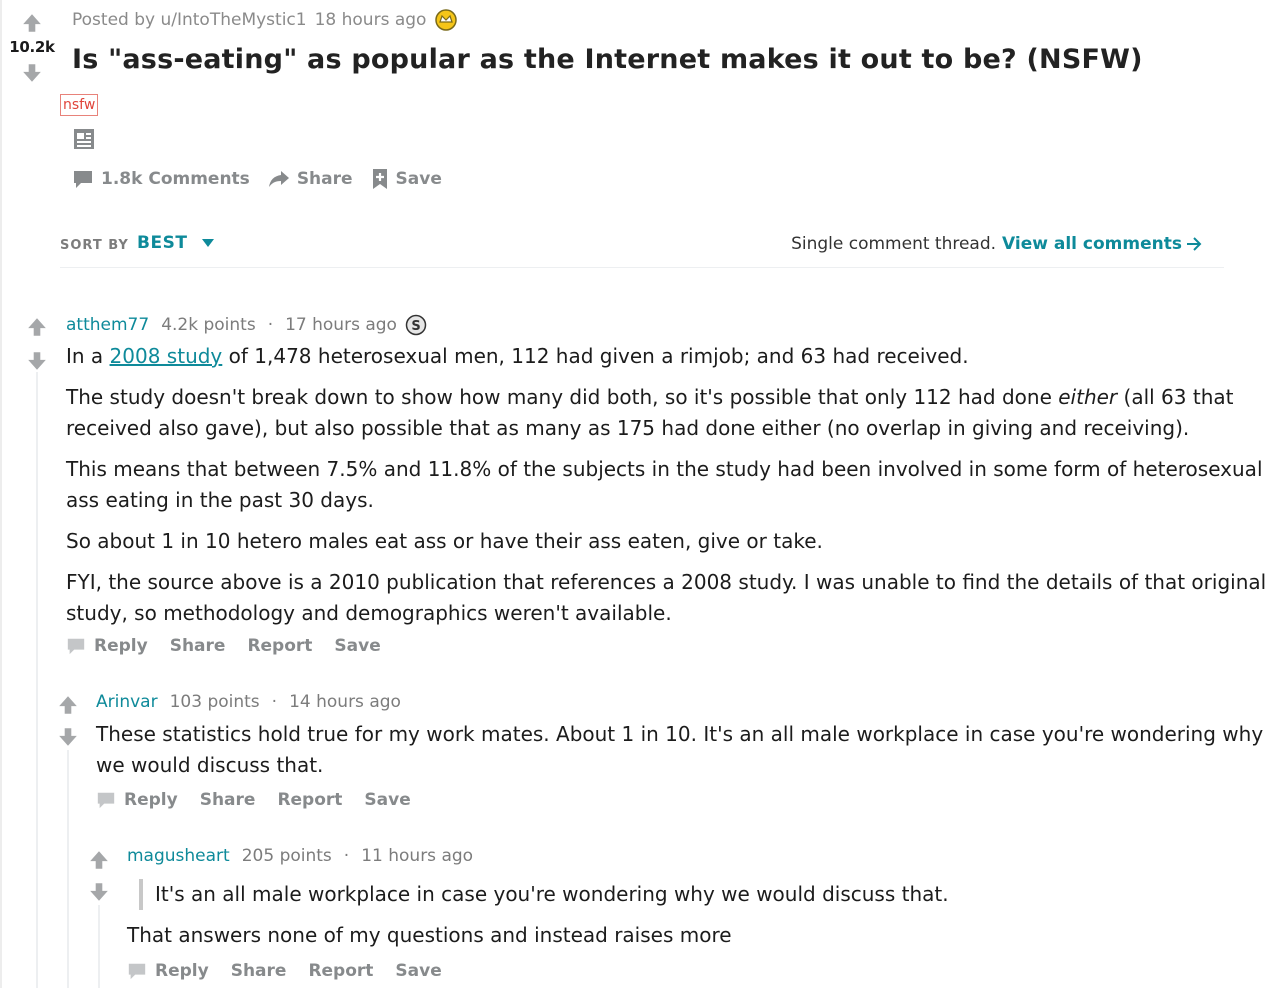  What do you see at coordinates (894, 244) in the screenshot?
I see `single-thread-text: Single comment thread.` at bounding box center [894, 244].